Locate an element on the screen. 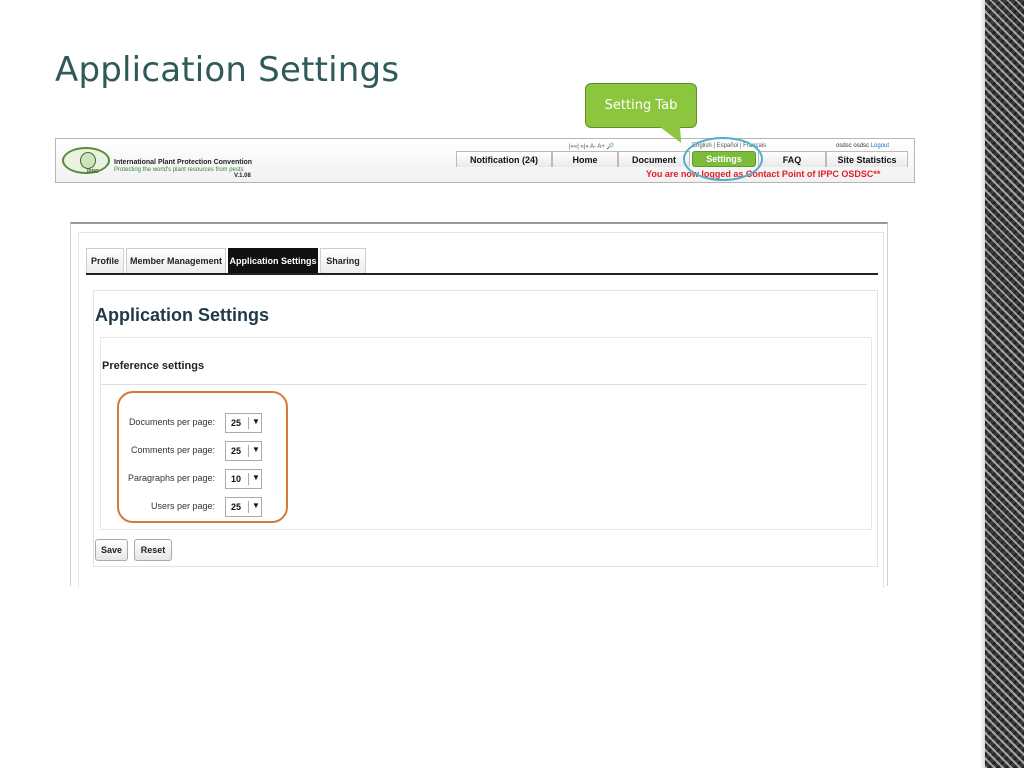 This screenshot has width=1024, height=768. slide-title: Application Settings is located at coordinates (227, 70).